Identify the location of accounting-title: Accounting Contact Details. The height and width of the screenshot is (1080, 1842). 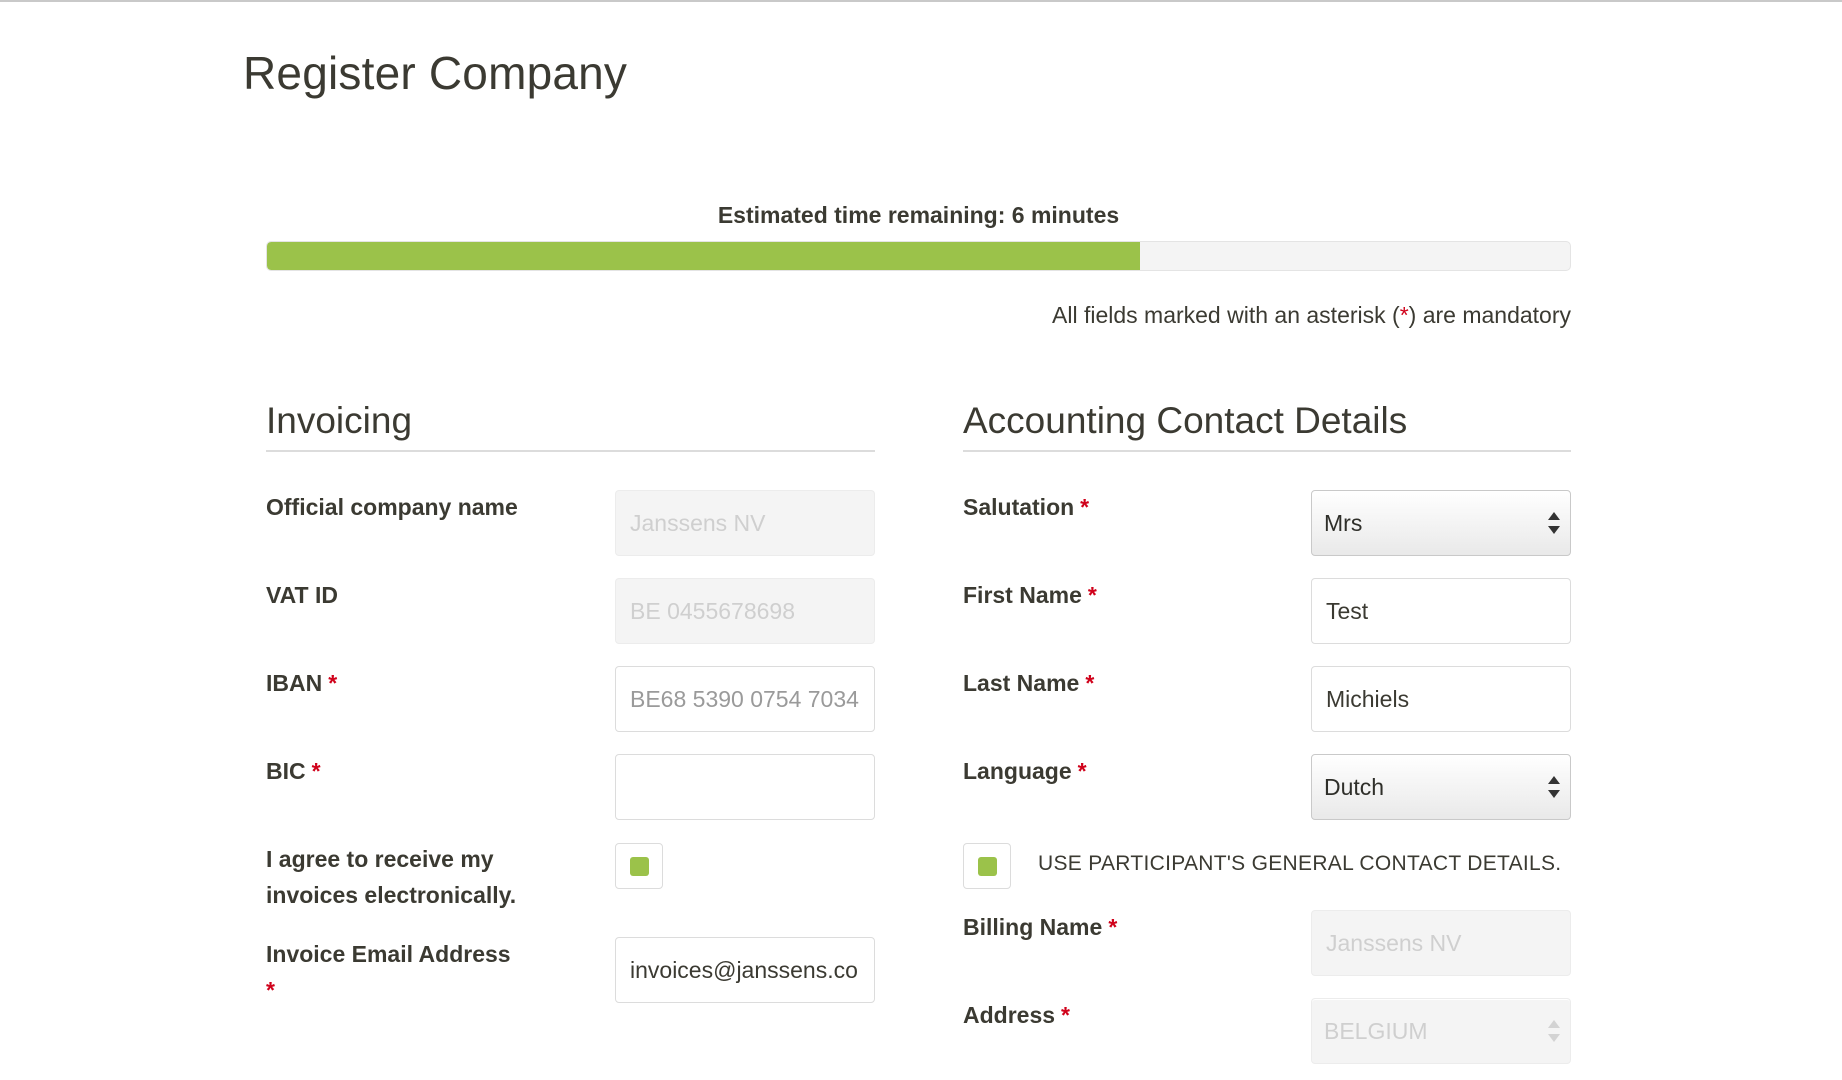
(1267, 426).